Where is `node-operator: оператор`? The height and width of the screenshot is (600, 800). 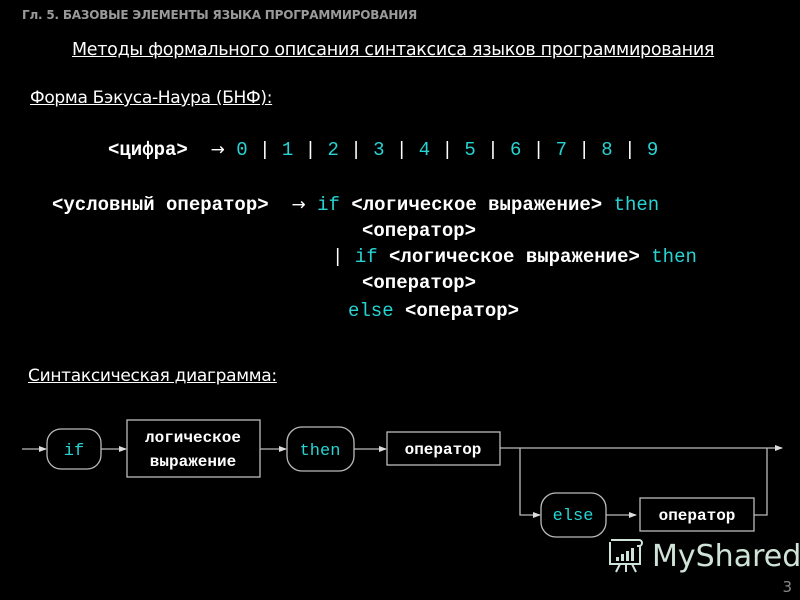 node-operator: оператор is located at coordinates (443, 448).